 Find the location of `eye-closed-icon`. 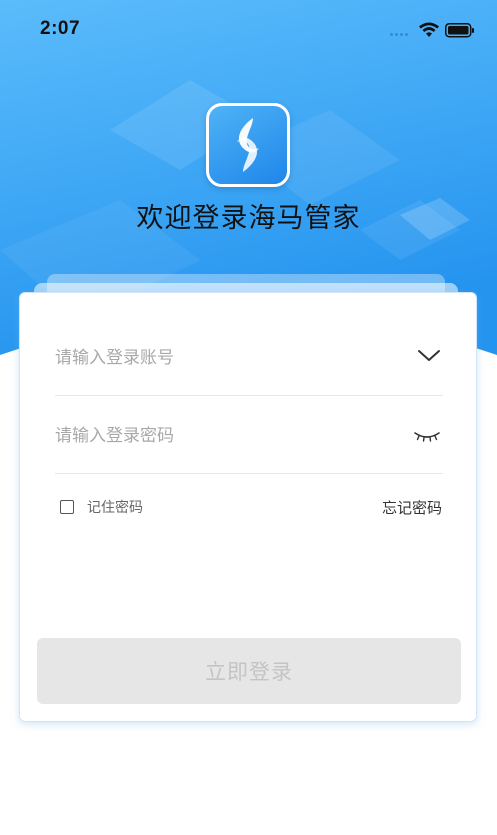

eye-closed-icon is located at coordinates (427, 436).